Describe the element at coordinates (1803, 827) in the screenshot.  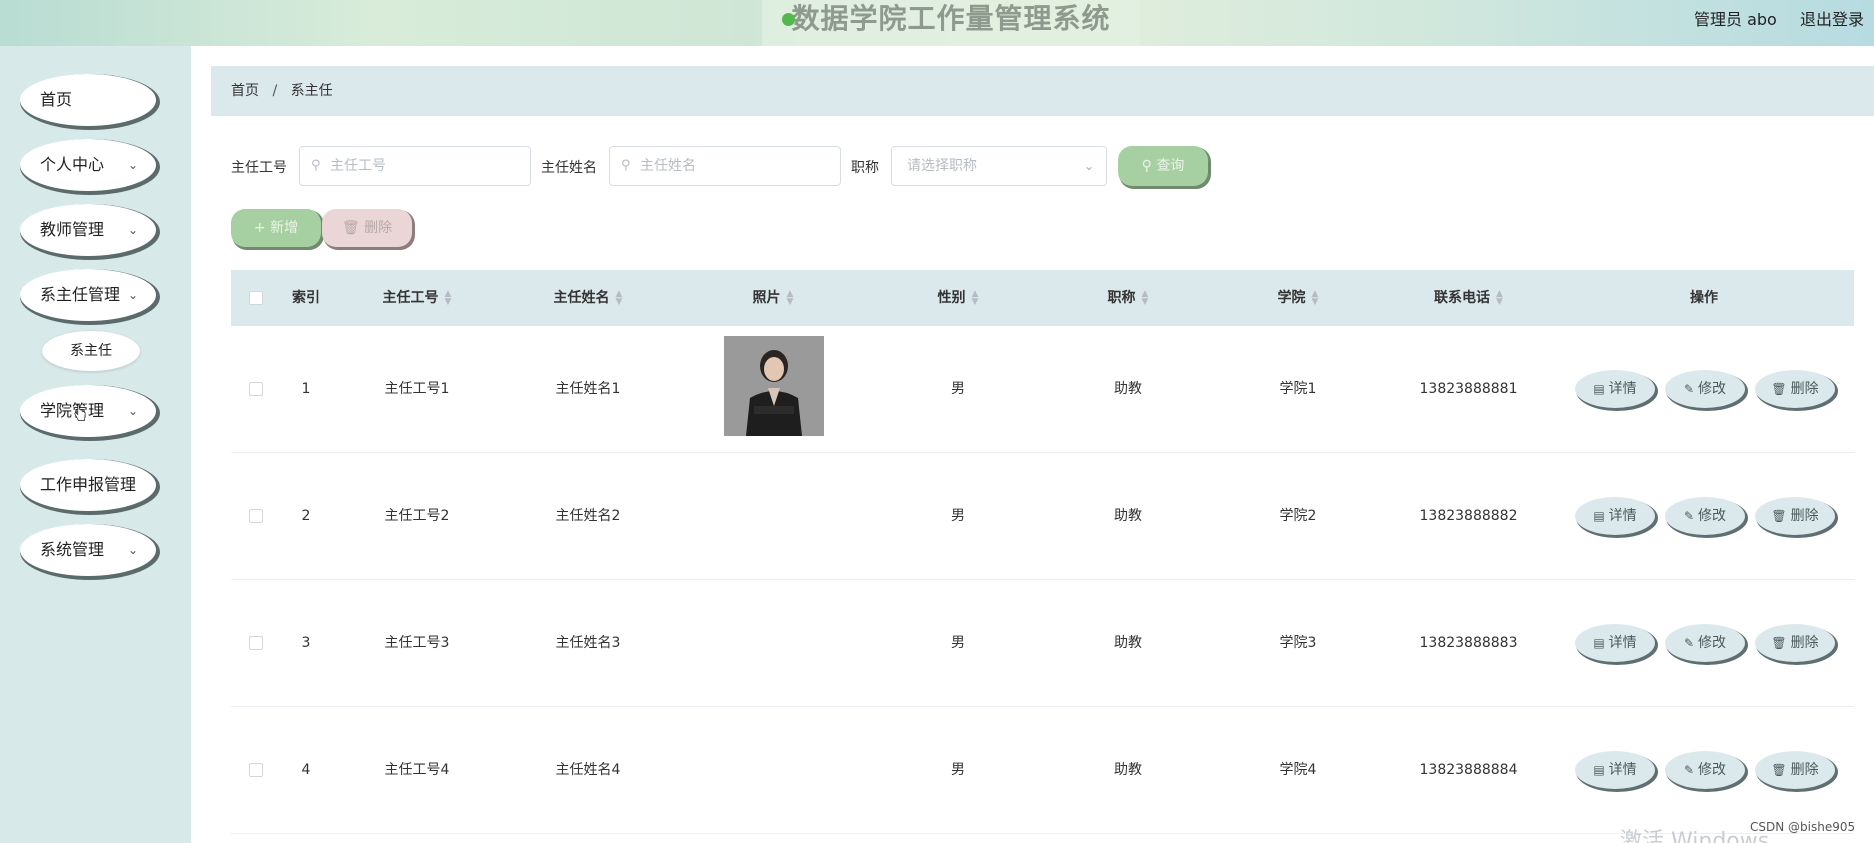
I see `csdn-watermark: CSDN @bishe905` at that location.